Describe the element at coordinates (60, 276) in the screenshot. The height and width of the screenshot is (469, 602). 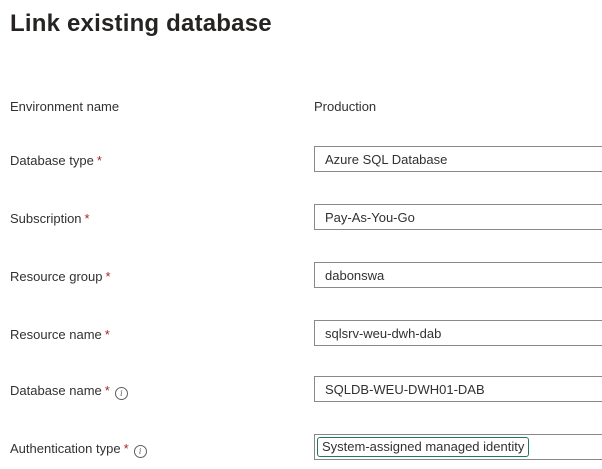
I see `resource-group-label: Resource group *` at that location.